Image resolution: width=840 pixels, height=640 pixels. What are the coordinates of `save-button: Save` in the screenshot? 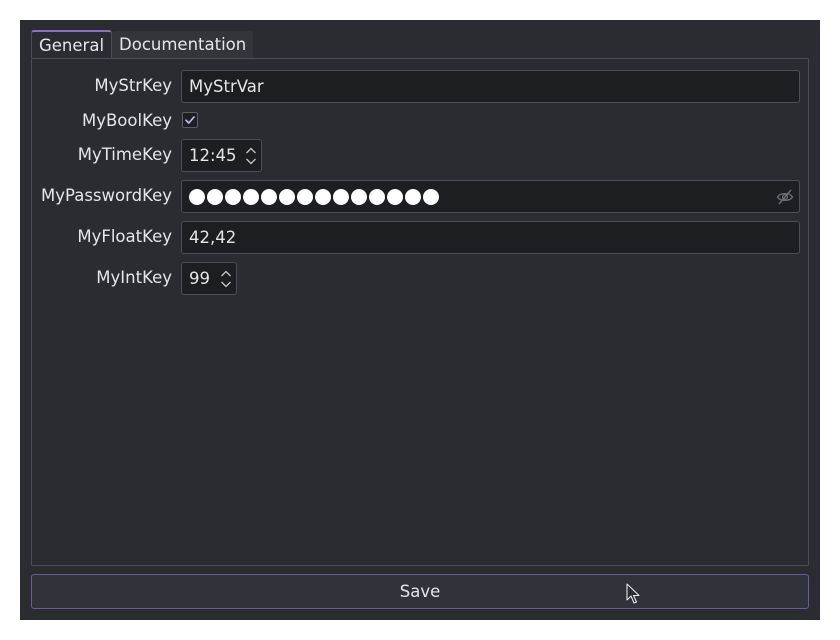 It's located at (420, 591).